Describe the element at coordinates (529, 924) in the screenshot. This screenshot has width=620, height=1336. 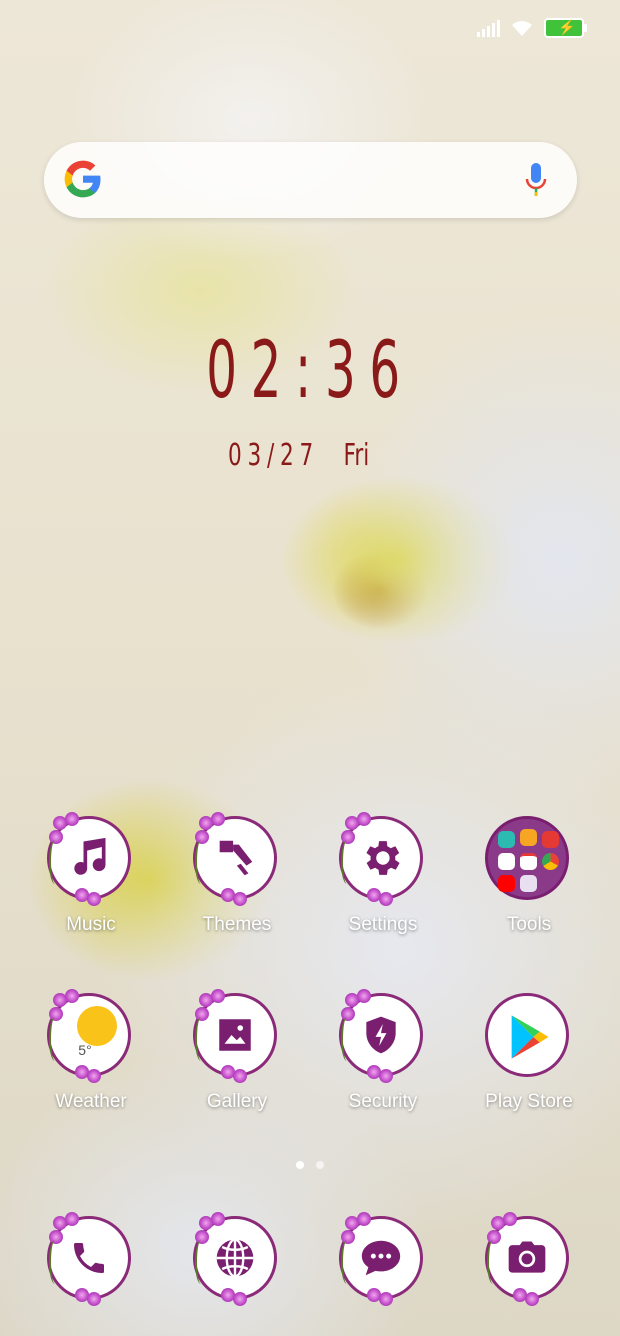
I see `app-label: Tools` at that location.